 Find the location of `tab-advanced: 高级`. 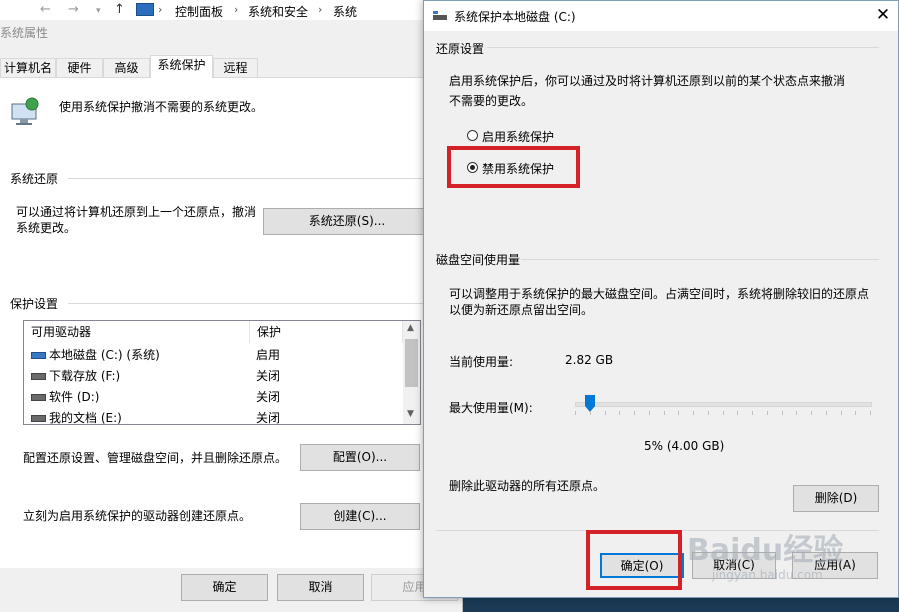

tab-advanced: 高级 is located at coordinates (126, 67).